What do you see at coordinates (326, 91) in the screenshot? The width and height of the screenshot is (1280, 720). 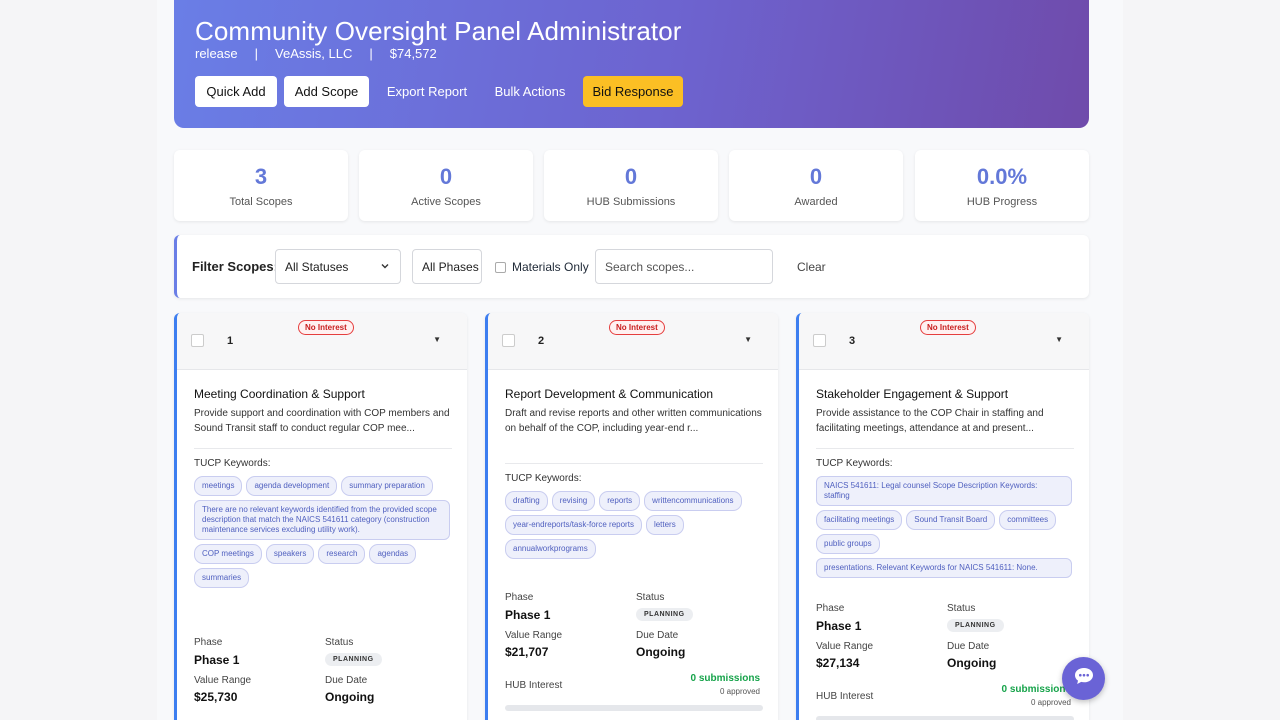 I see `add-scope-button: Add Scope` at bounding box center [326, 91].